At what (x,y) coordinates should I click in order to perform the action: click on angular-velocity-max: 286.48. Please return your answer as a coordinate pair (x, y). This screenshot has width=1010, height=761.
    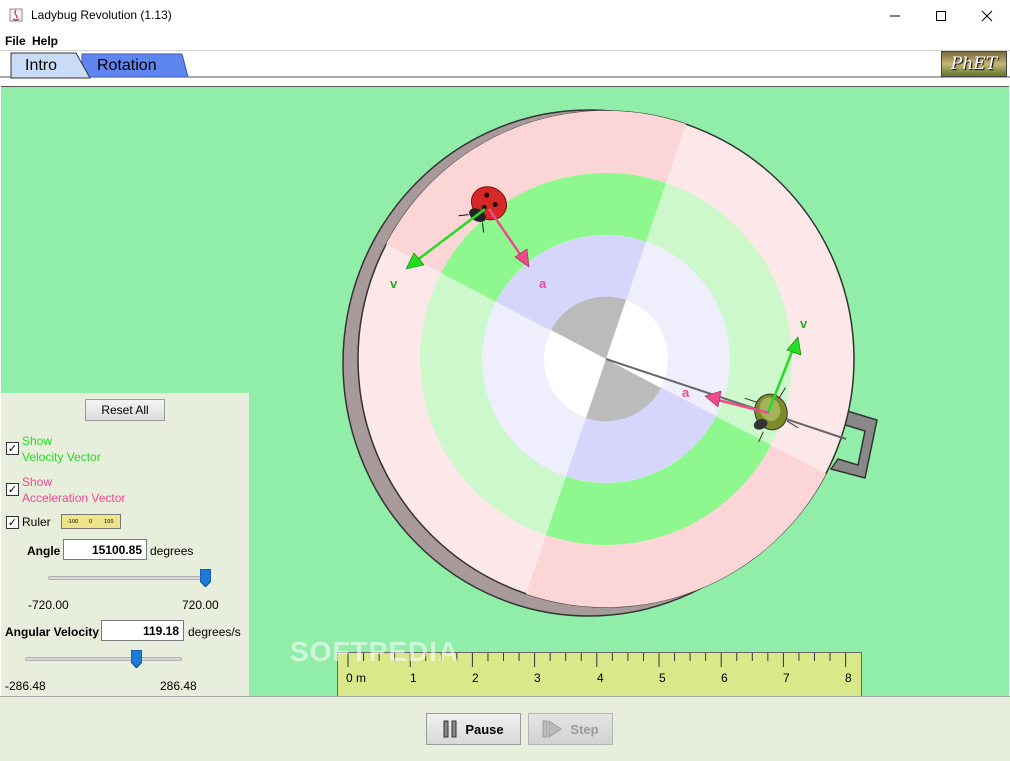
    Looking at the image, I should click on (178, 686).